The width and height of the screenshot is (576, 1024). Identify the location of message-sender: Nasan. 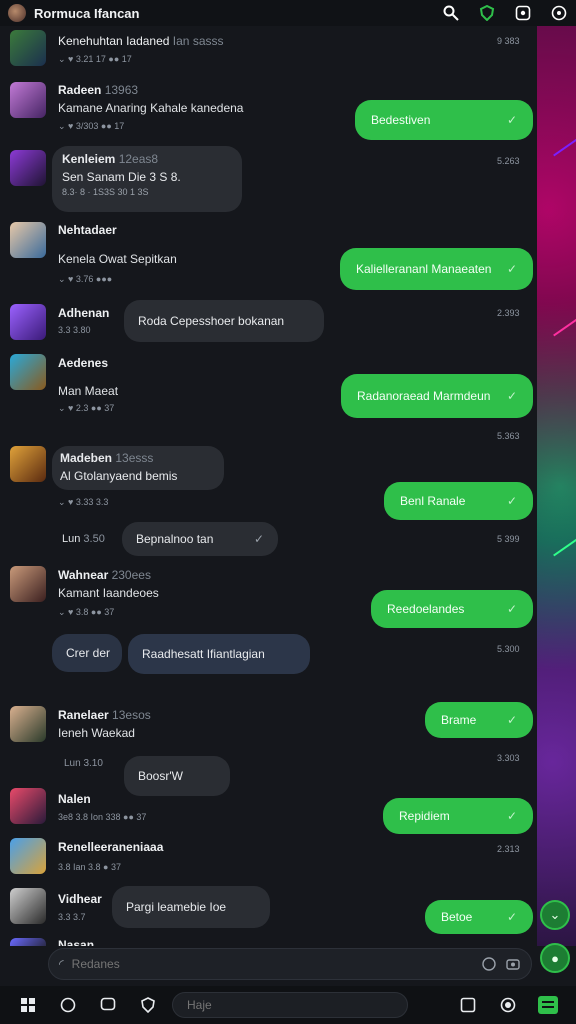
(76, 942).